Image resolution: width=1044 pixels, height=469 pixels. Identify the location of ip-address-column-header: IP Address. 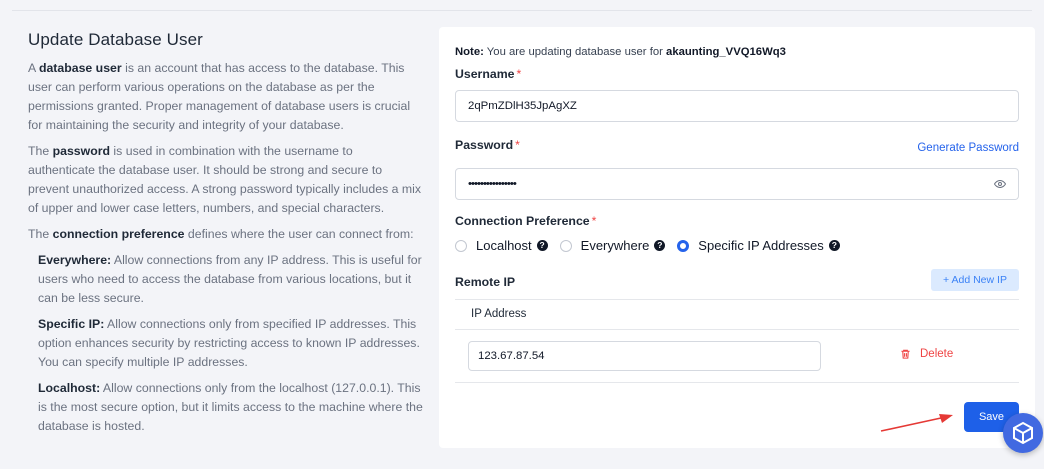
(499, 314).